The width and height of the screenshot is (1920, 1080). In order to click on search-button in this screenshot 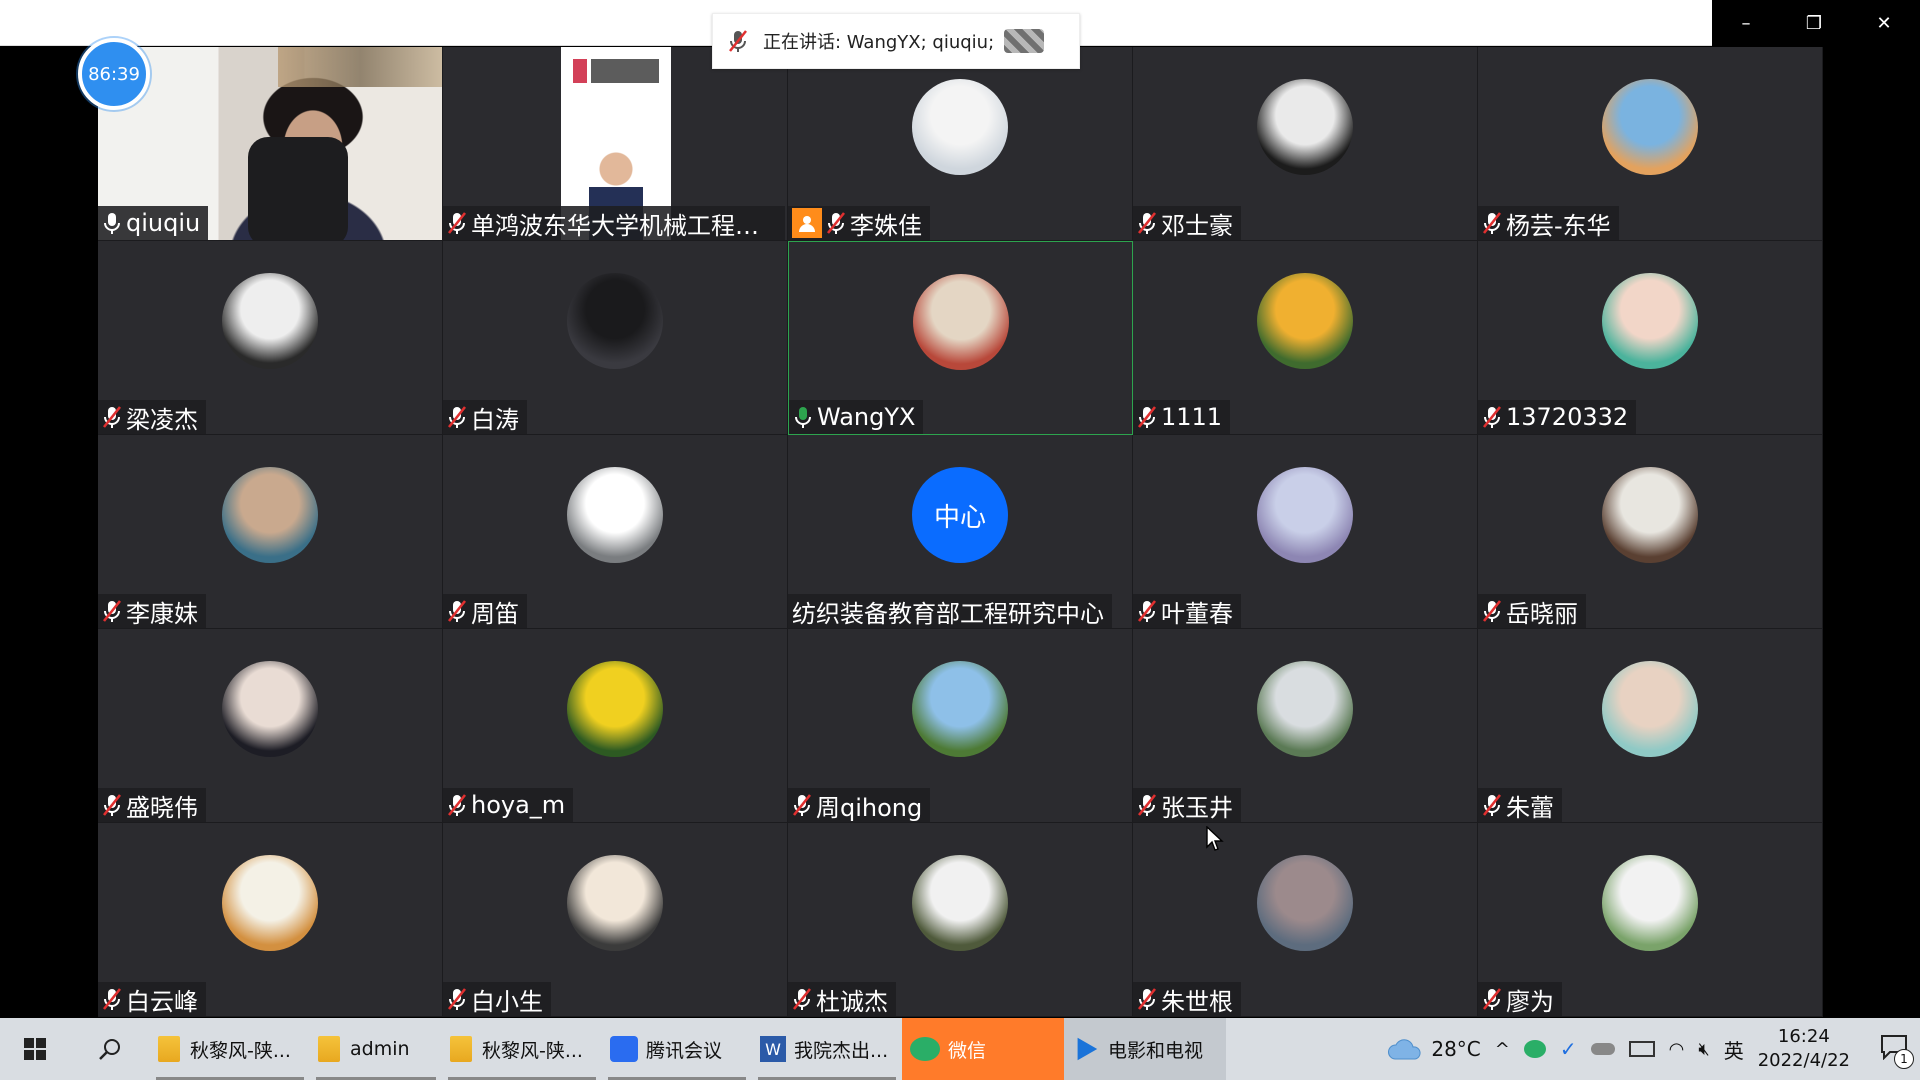, I will do `click(110, 1049)`.